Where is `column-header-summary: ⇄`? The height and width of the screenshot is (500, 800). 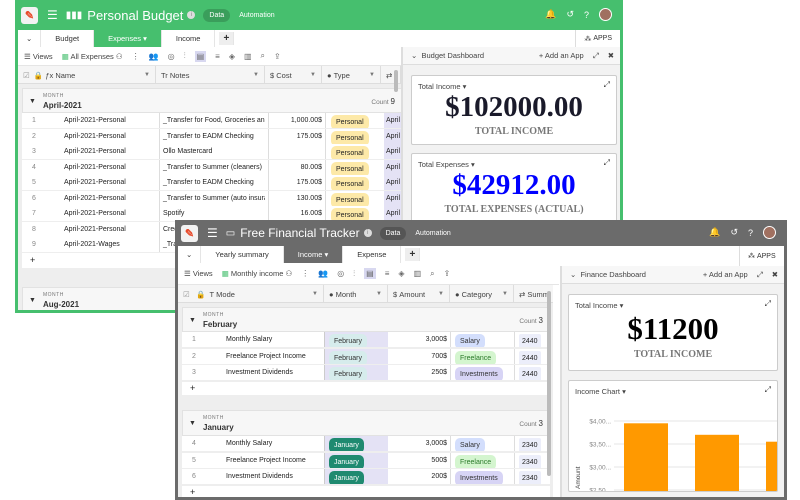
column-header-summary: ⇄ is located at coordinates (391, 75).